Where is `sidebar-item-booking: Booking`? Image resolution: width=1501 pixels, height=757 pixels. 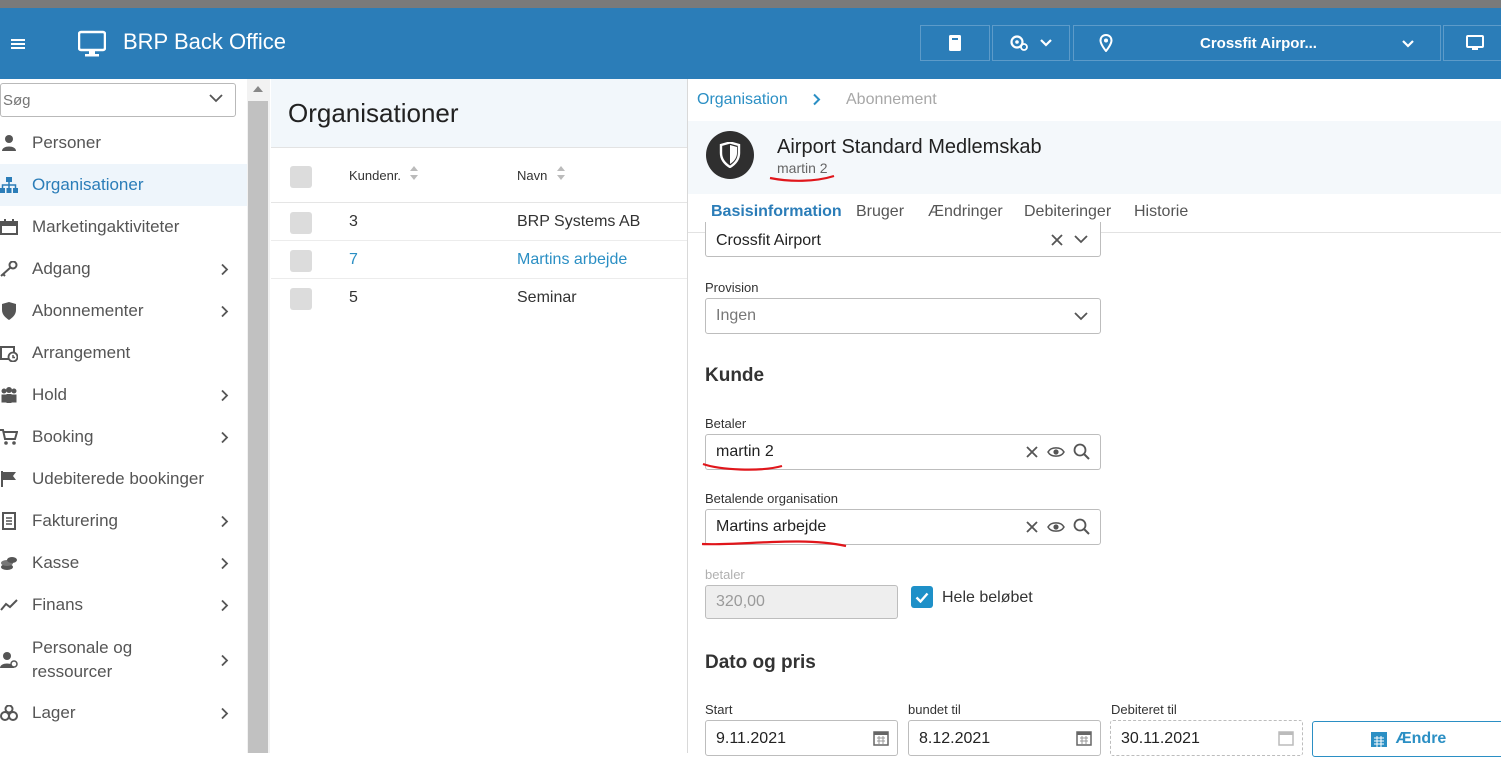
sidebar-item-booking: Booking is located at coordinates (123, 437).